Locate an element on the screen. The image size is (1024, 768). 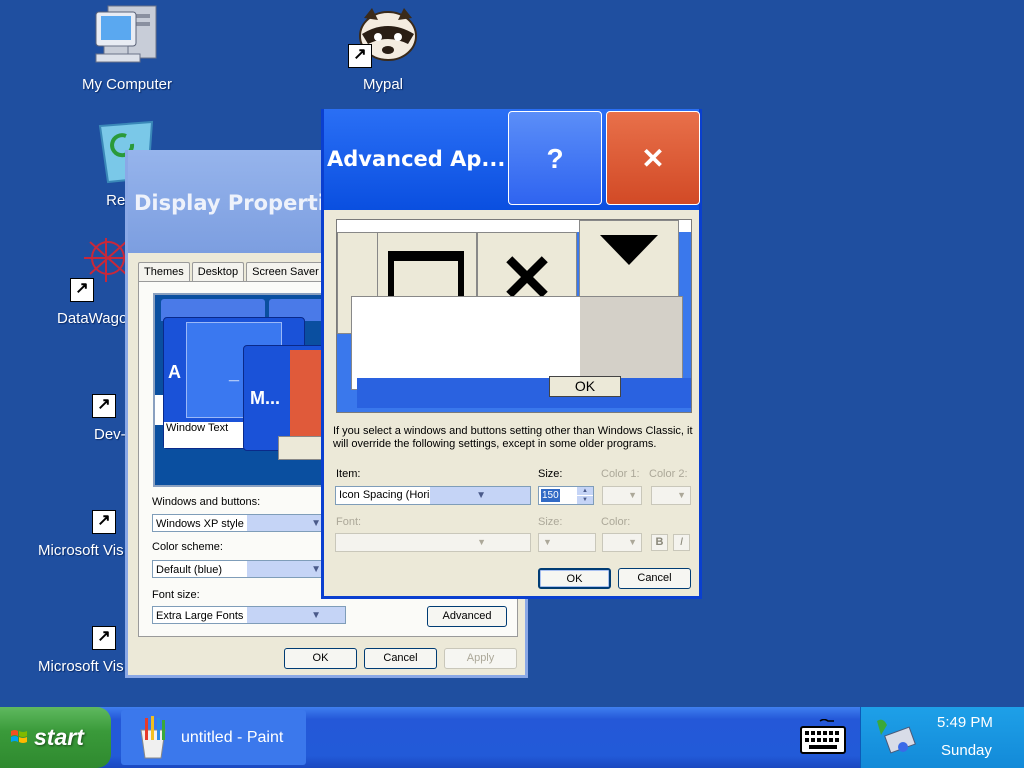
tab-desktop: Desktop is located at coordinates (218, 271).